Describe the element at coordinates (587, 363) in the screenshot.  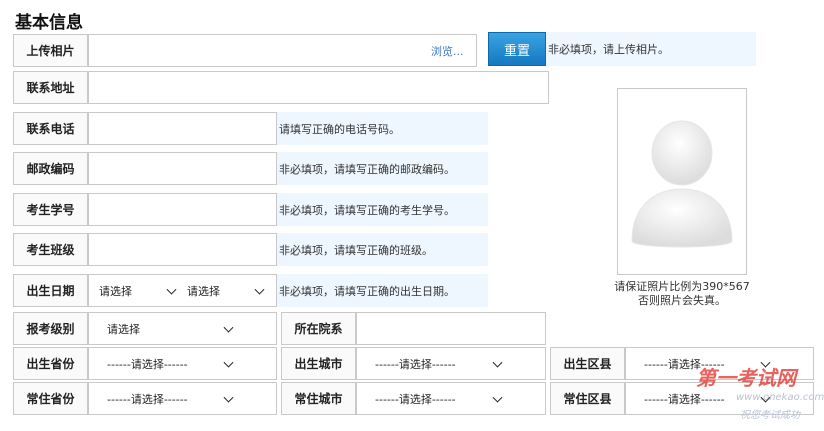
I see `birth-district-label: 出生区县` at that location.